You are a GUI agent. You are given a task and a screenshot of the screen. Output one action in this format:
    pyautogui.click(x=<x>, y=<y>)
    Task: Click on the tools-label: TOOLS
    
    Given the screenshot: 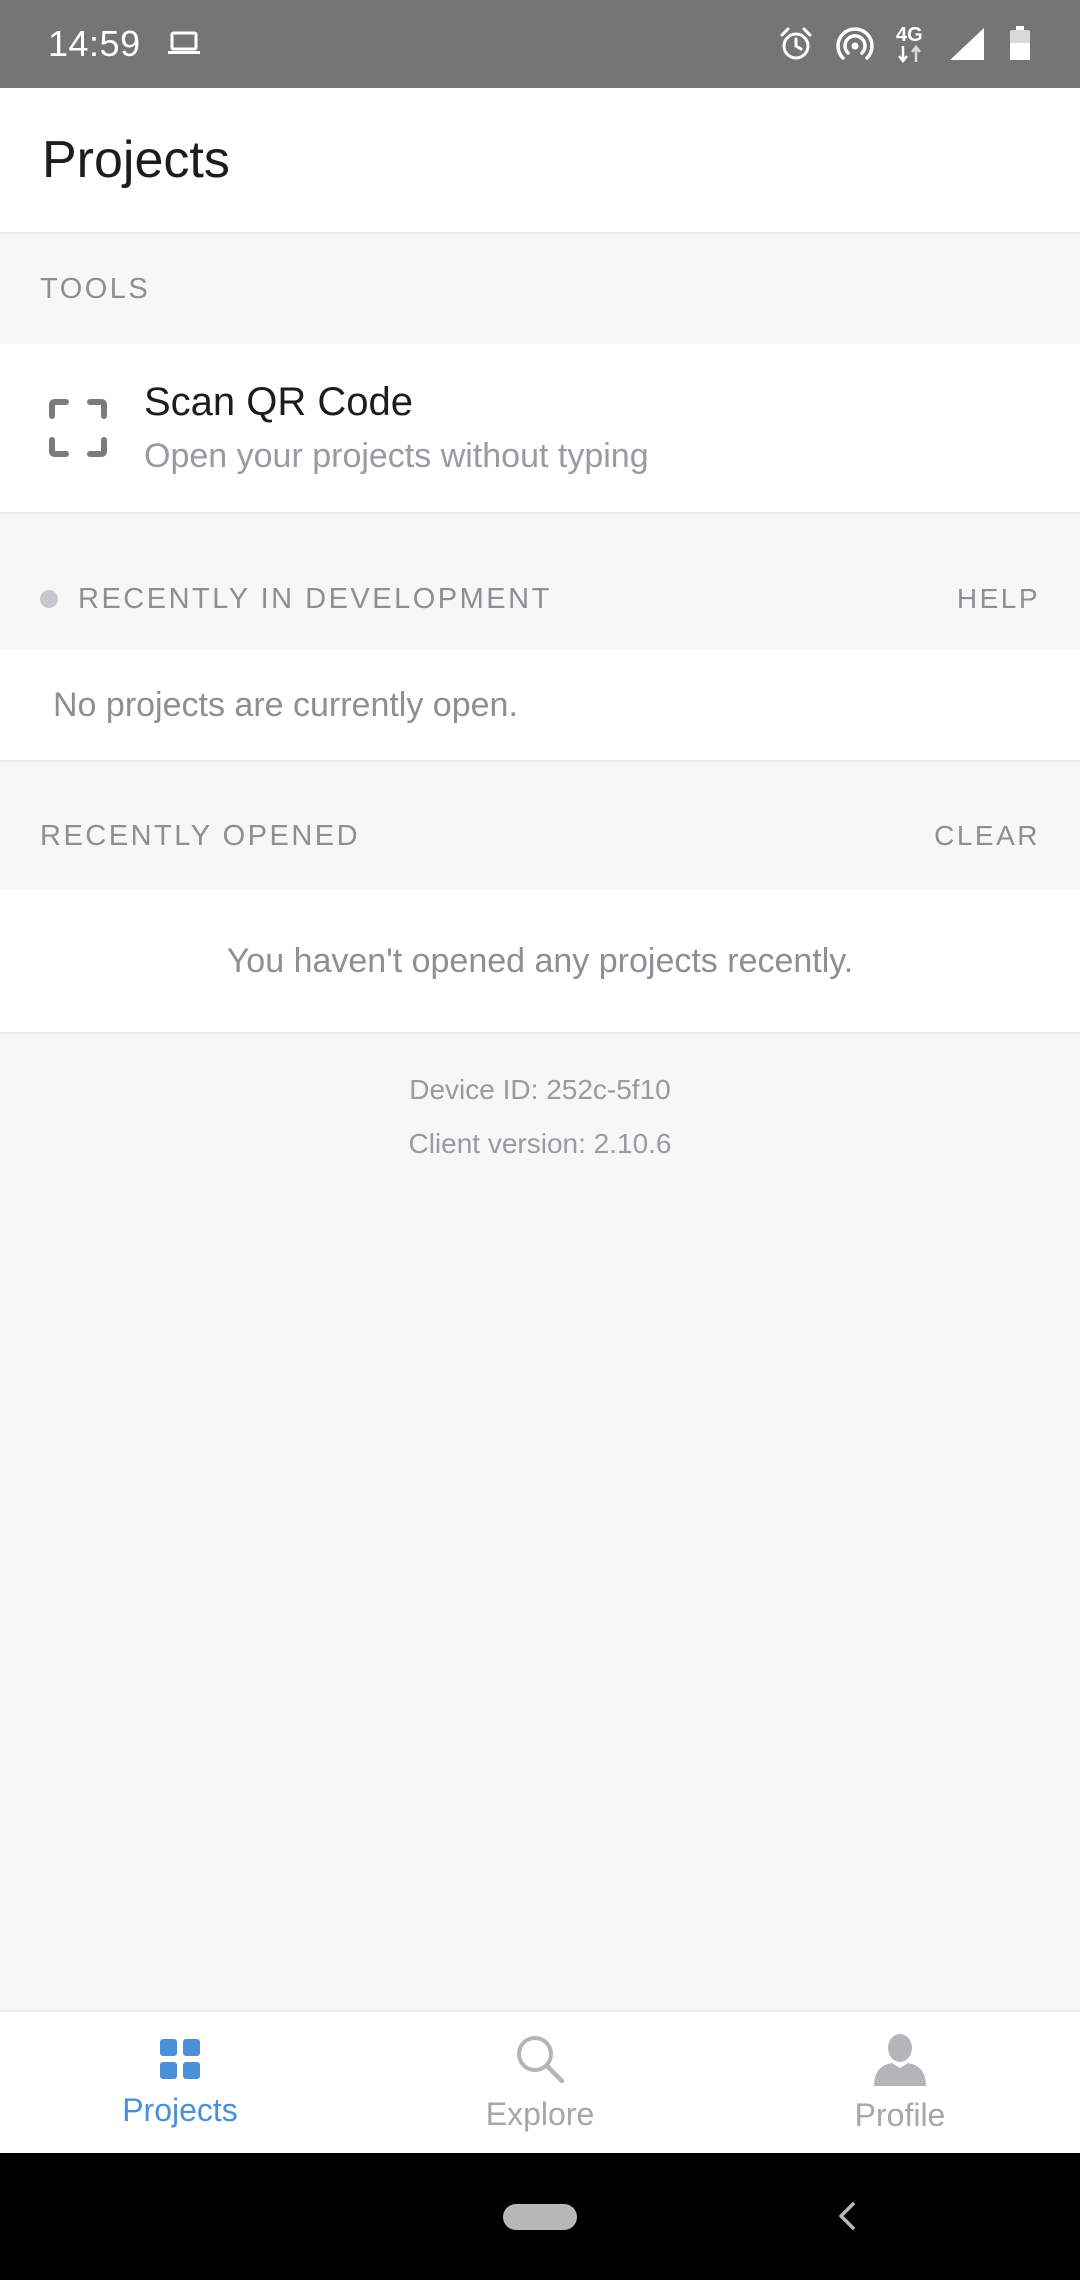 What is the action you would take?
    pyautogui.click(x=95, y=288)
    